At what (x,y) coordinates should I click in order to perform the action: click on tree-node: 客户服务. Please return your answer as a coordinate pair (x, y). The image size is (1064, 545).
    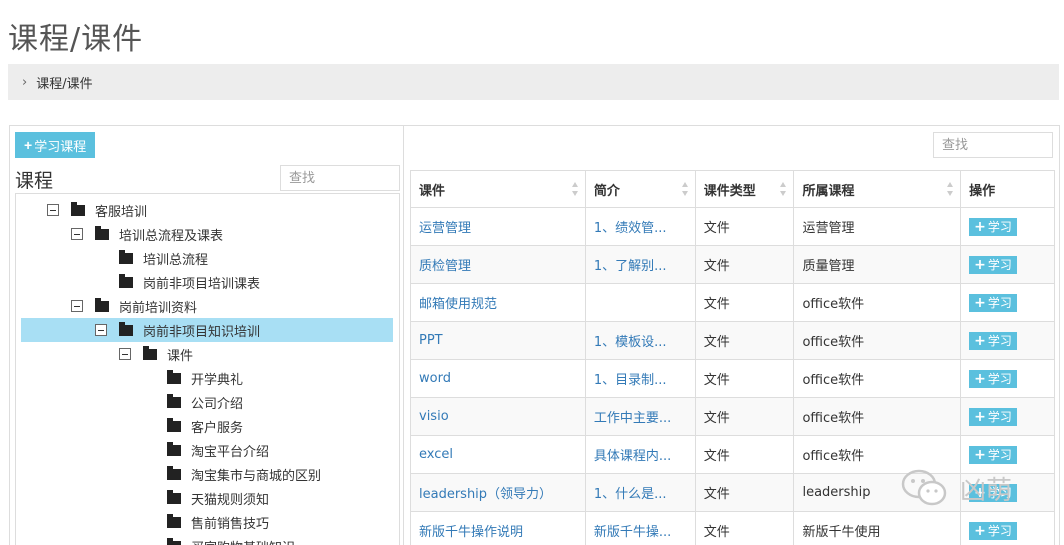
    Looking at the image, I should click on (207, 426).